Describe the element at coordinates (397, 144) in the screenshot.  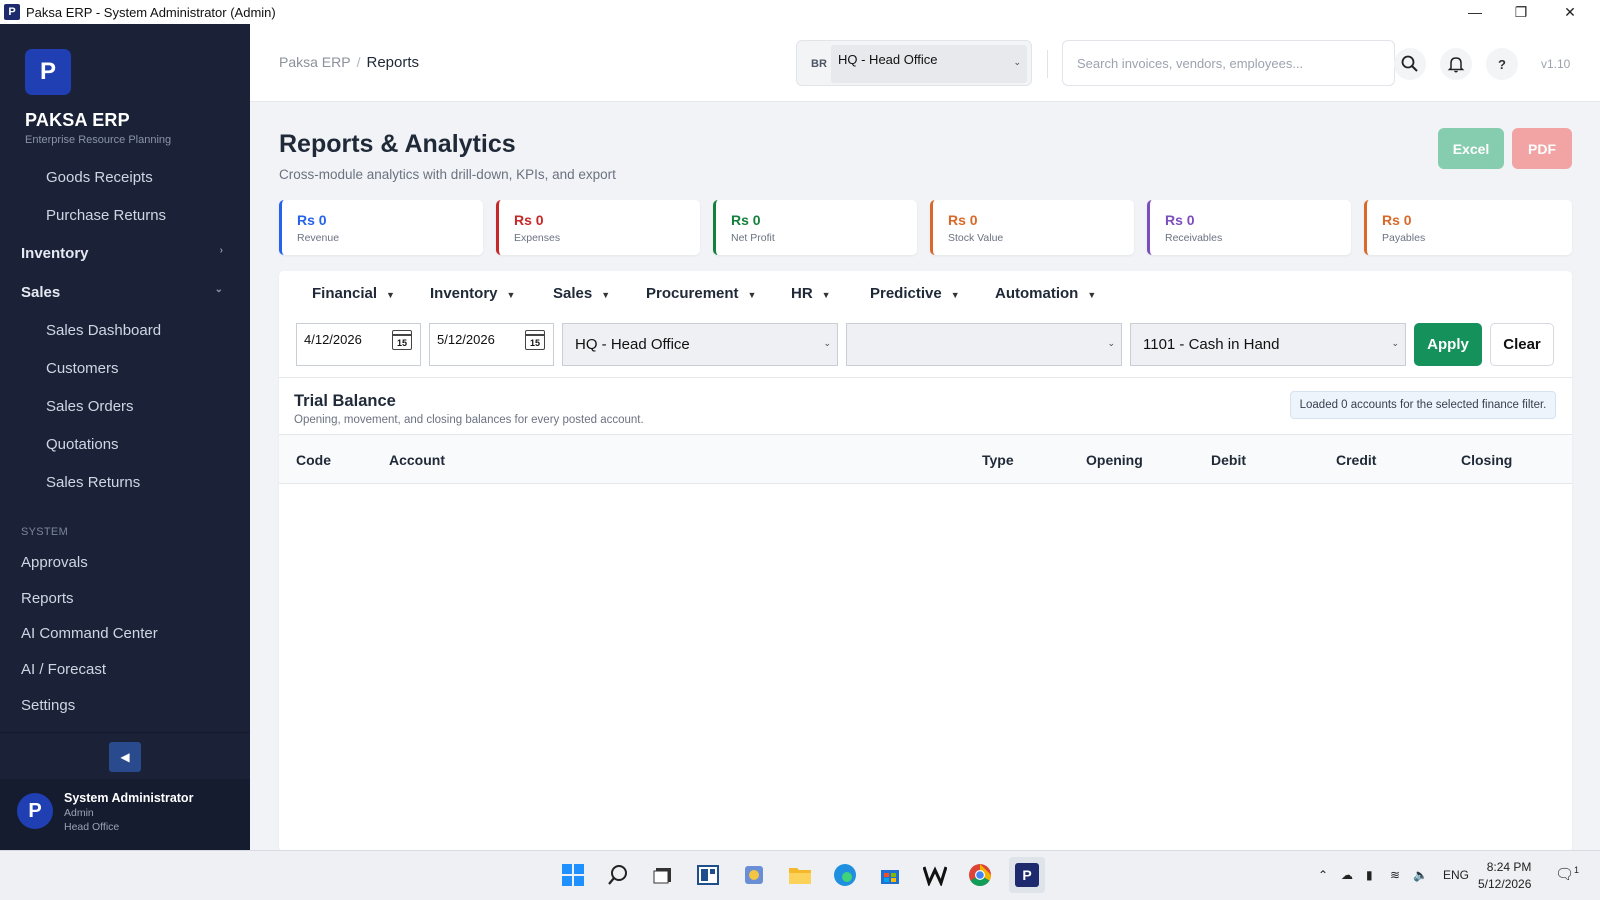
I see `page-title: Reports & Analytics` at that location.